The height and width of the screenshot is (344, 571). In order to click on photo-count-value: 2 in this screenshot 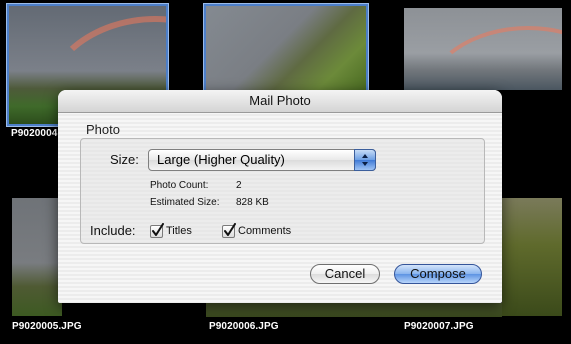, I will do `click(239, 185)`.